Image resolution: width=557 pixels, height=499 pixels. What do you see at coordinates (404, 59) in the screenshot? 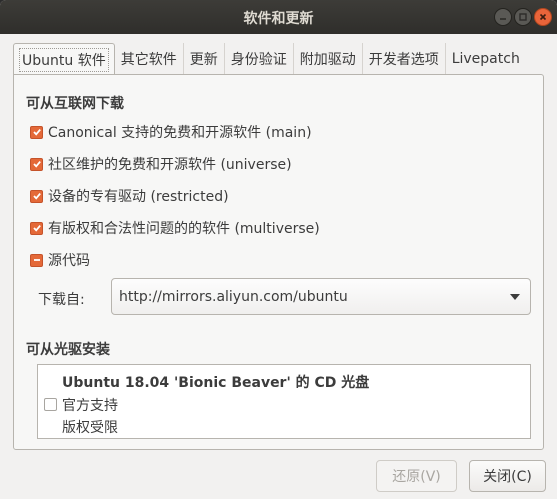
I see `tab-developer-options: 开发者选项` at bounding box center [404, 59].